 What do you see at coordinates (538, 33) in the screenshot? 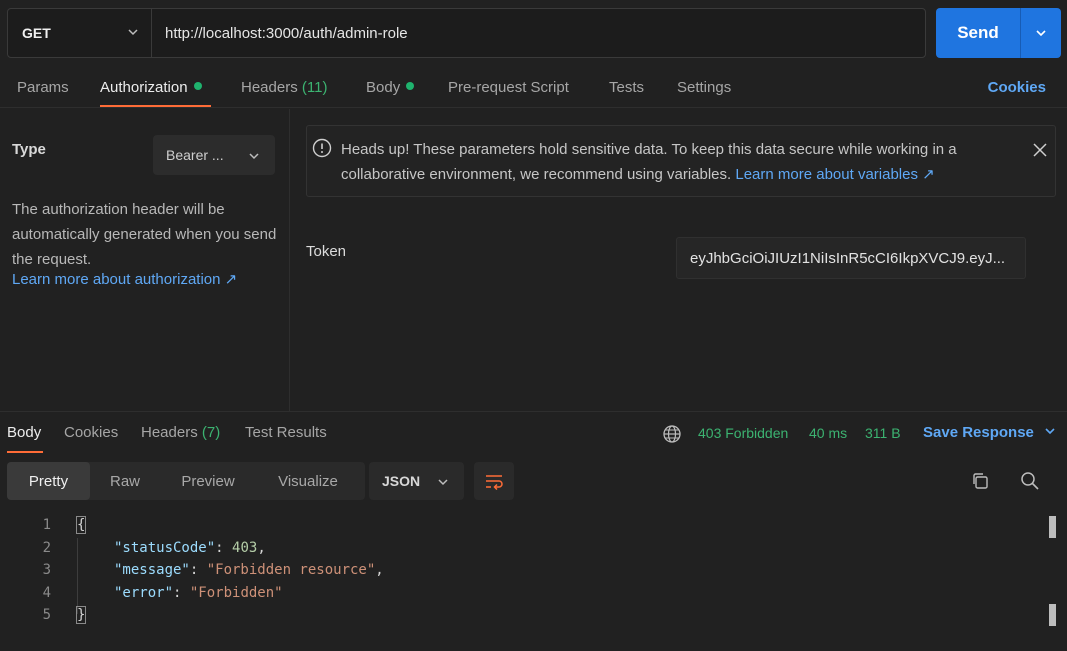
I see `url-input: http://localhost:3000/auth/admin-role` at bounding box center [538, 33].